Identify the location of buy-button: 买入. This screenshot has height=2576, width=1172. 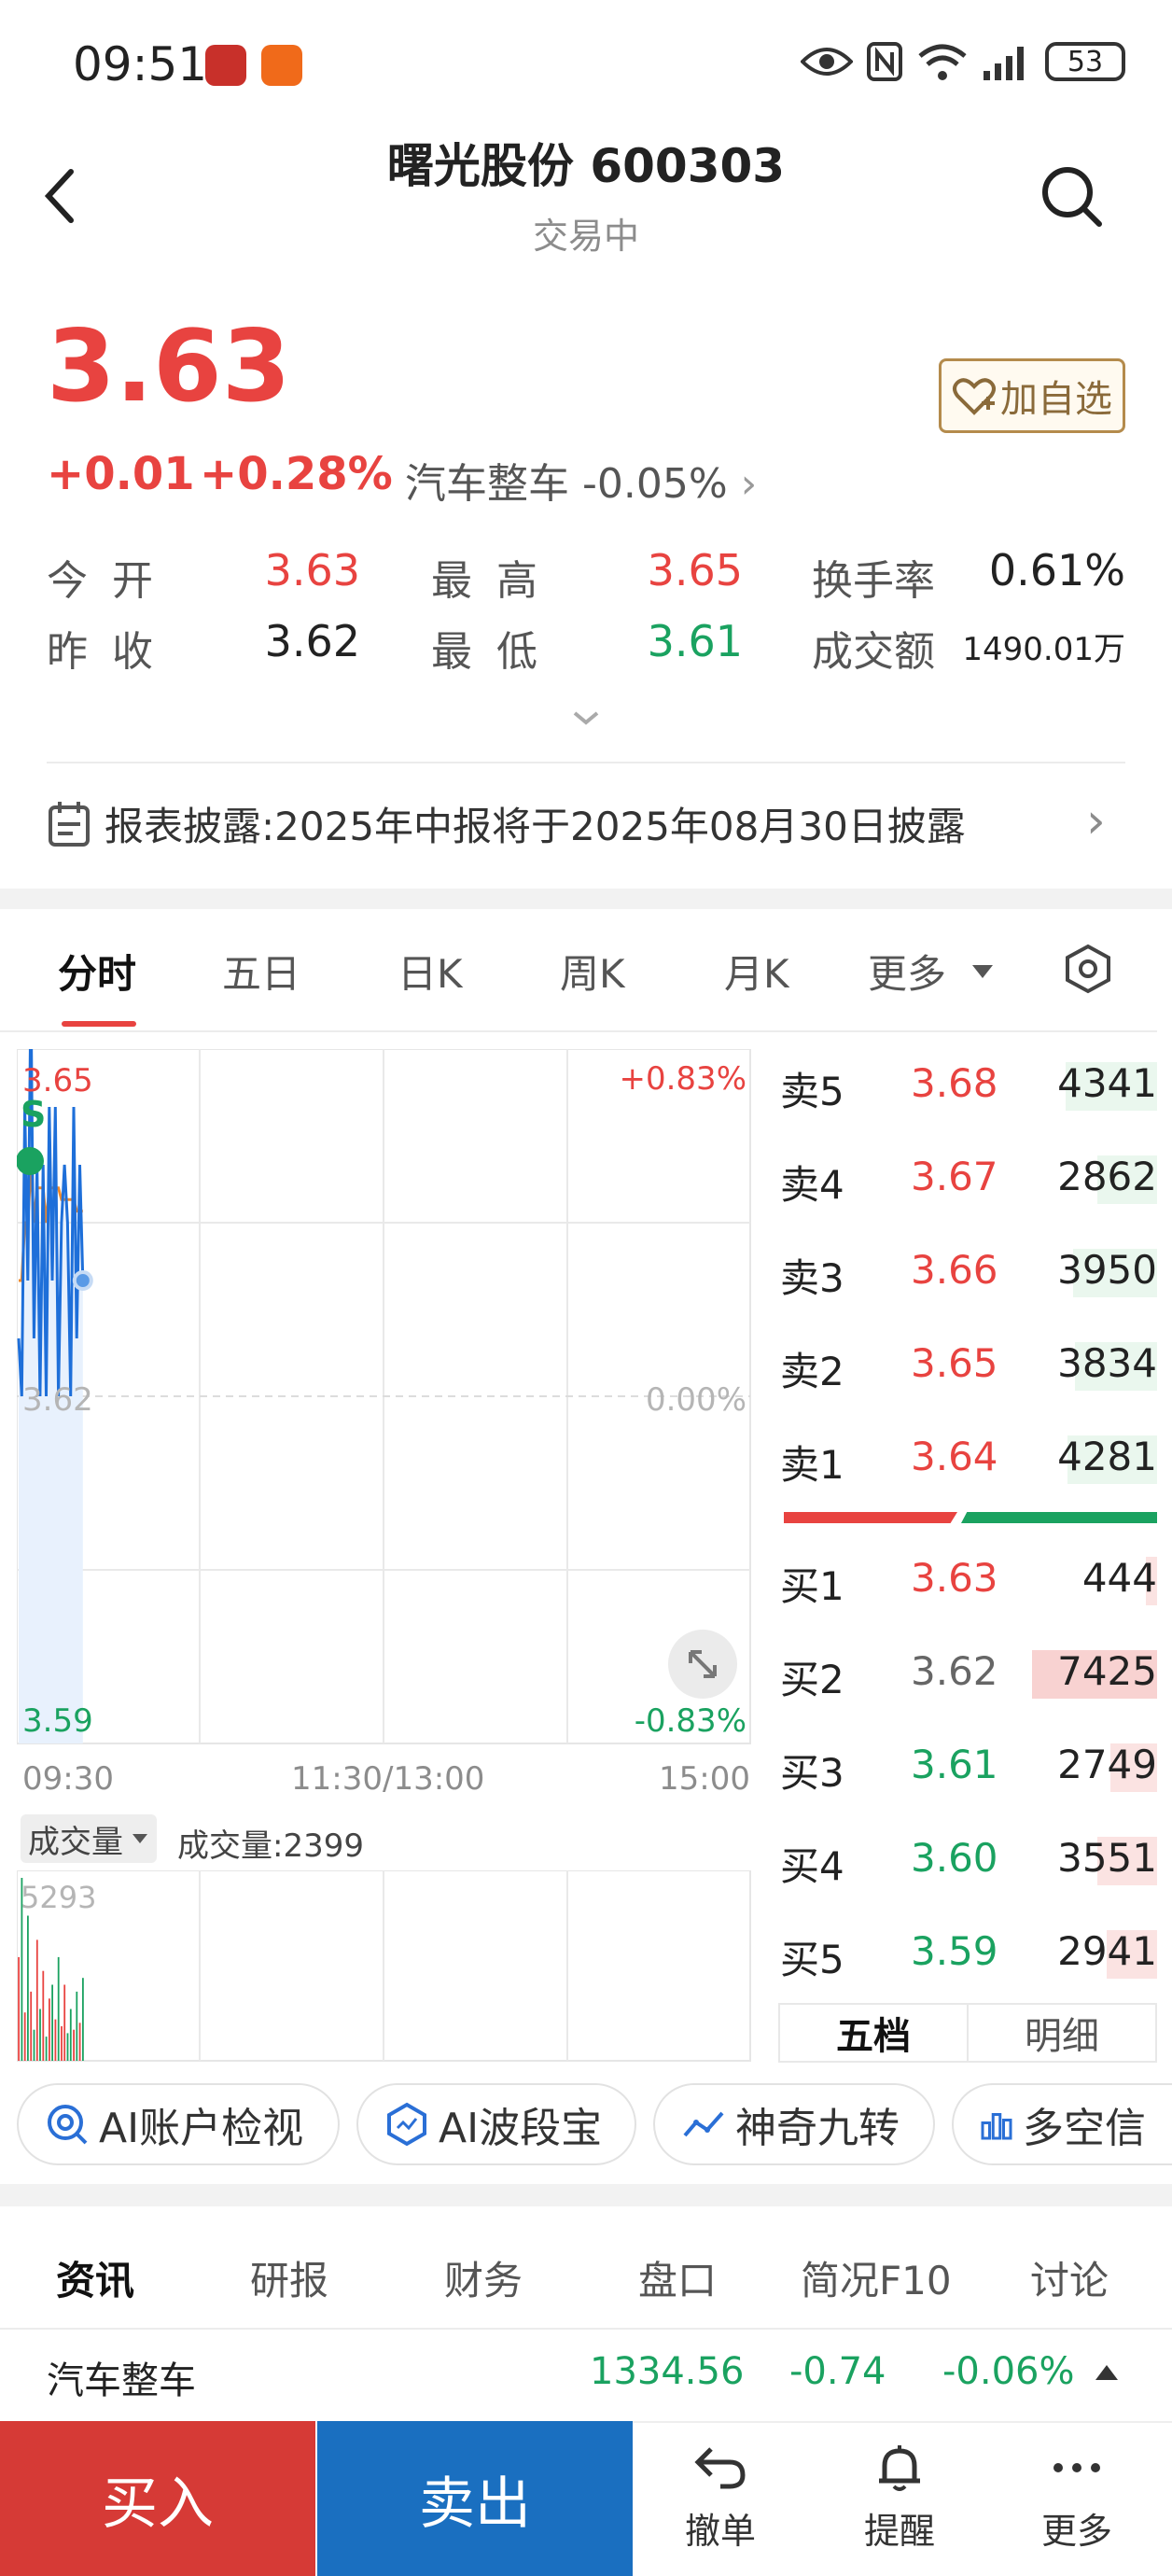
(157, 2498).